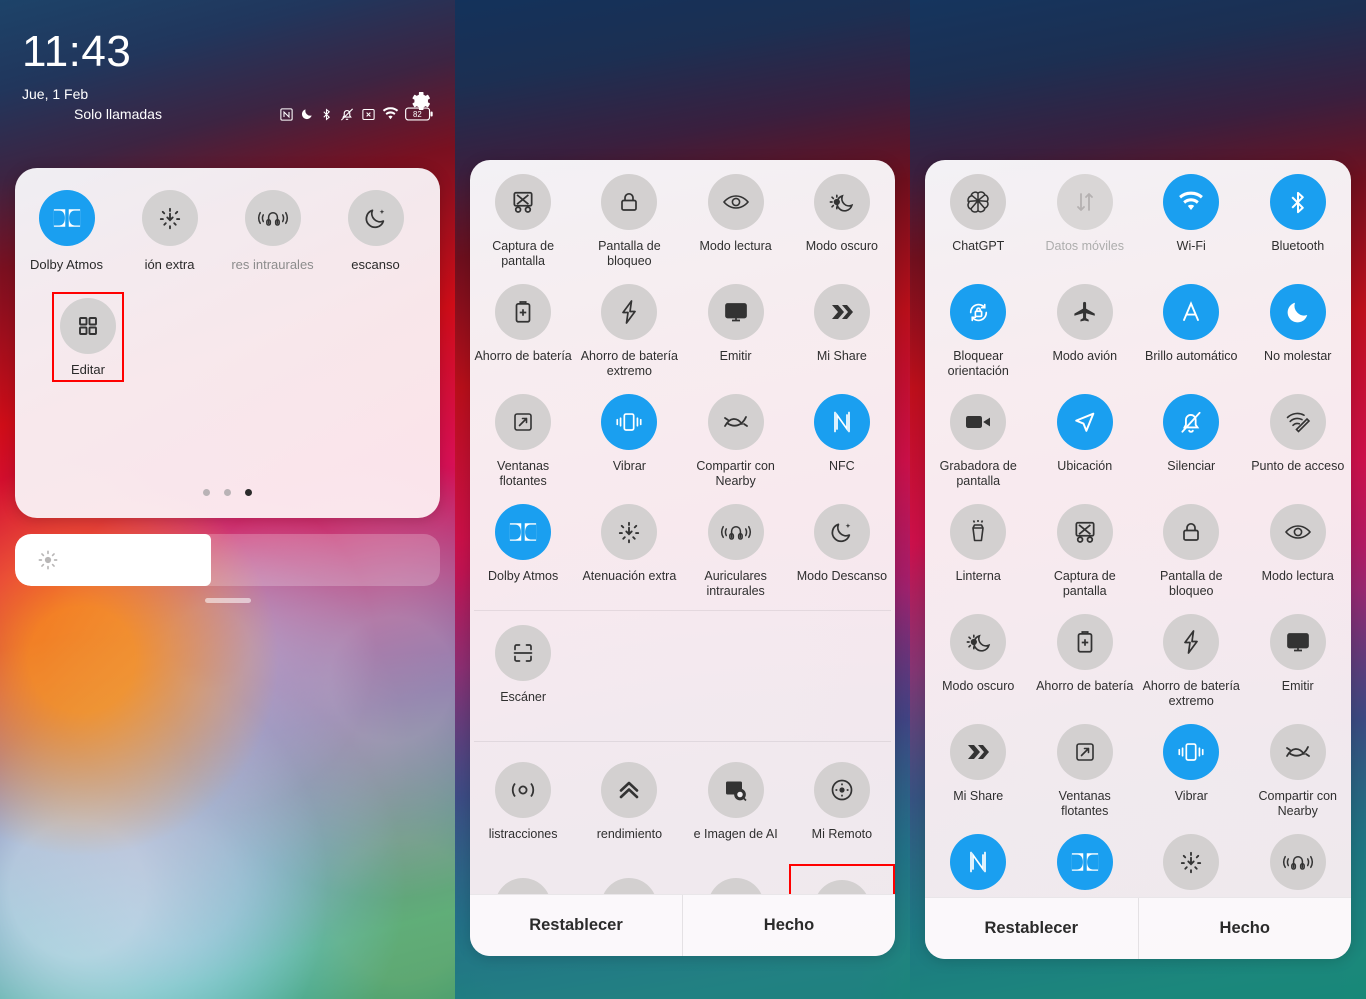 The height and width of the screenshot is (999, 1366). I want to click on tile-label: Modo lectura, so click(1297, 576).